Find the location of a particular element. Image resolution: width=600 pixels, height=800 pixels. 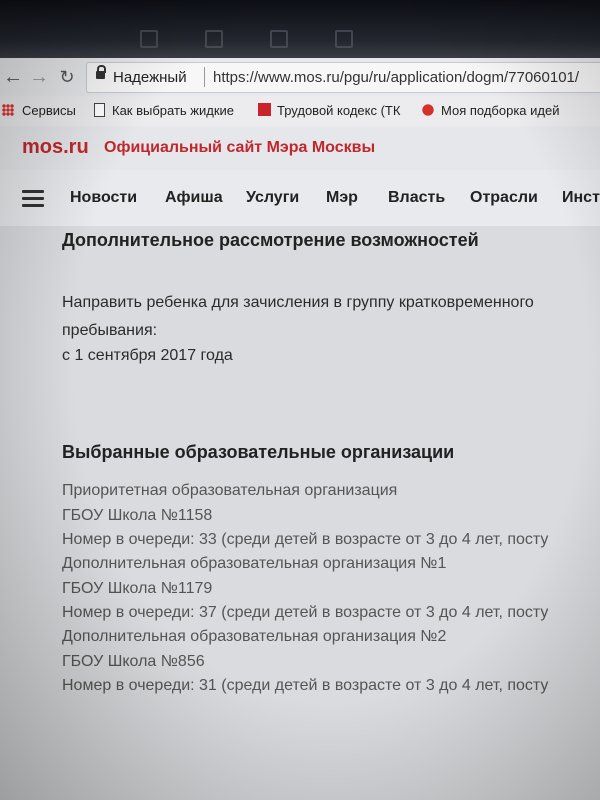

bookmark-item: Трудовой кодекс (ТК is located at coordinates (338, 110).